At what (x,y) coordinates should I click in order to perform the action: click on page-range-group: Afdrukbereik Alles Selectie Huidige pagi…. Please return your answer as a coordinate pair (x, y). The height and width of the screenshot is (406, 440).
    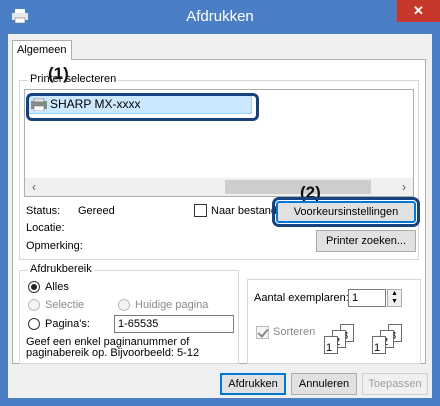
    Looking at the image, I should click on (129, 313).